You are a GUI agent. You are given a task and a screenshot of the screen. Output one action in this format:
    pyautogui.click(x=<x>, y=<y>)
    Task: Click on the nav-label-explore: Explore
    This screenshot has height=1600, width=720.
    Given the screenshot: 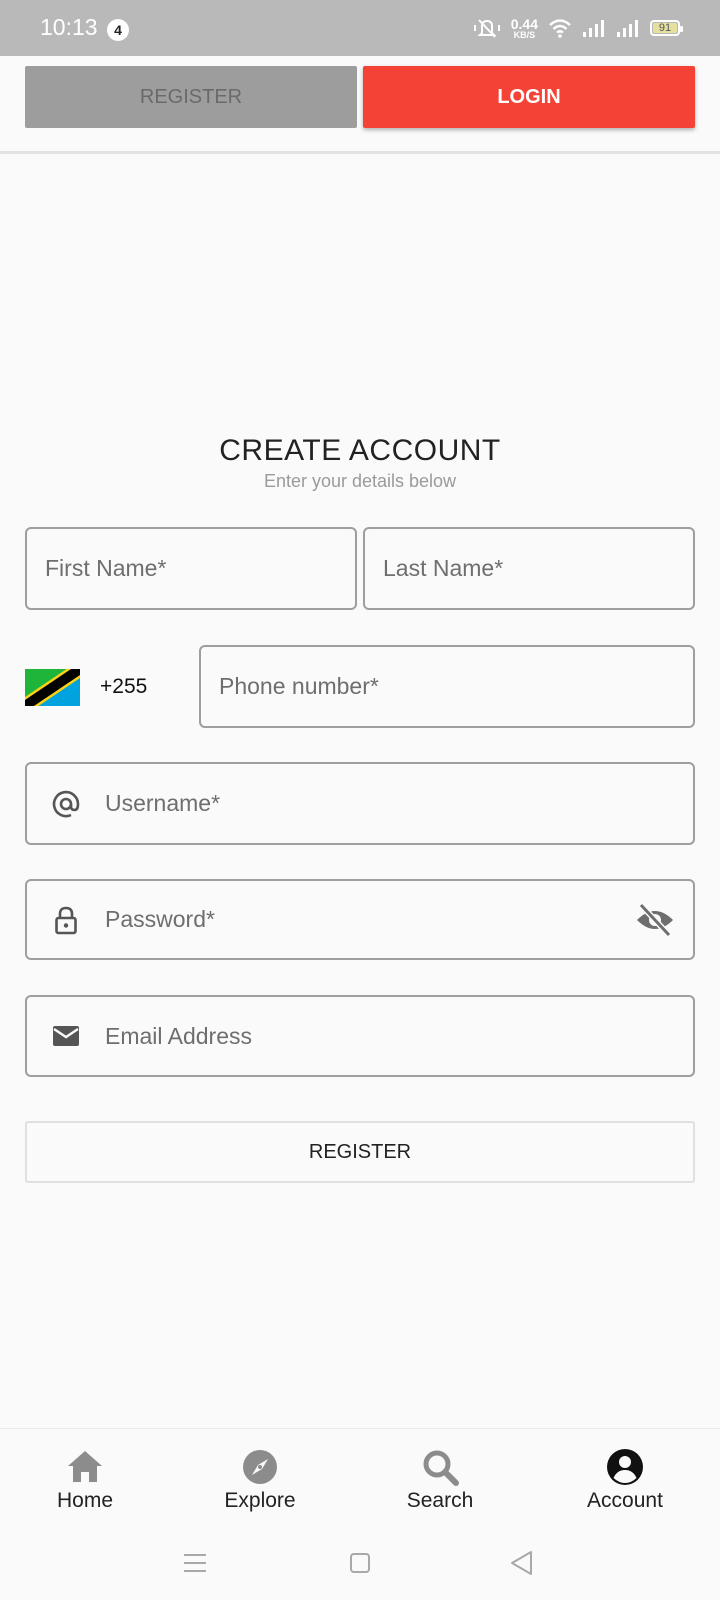 What is the action you would take?
    pyautogui.click(x=260, y=1500)
    